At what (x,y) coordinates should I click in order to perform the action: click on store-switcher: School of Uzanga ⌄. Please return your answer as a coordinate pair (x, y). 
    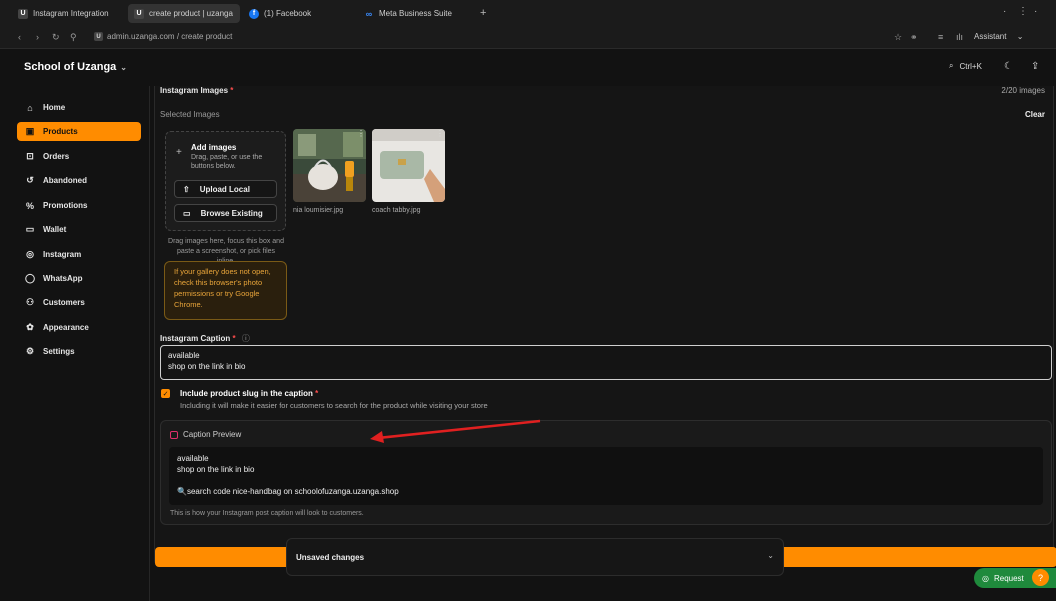
    Looking at the image, I should click on (75, 67).